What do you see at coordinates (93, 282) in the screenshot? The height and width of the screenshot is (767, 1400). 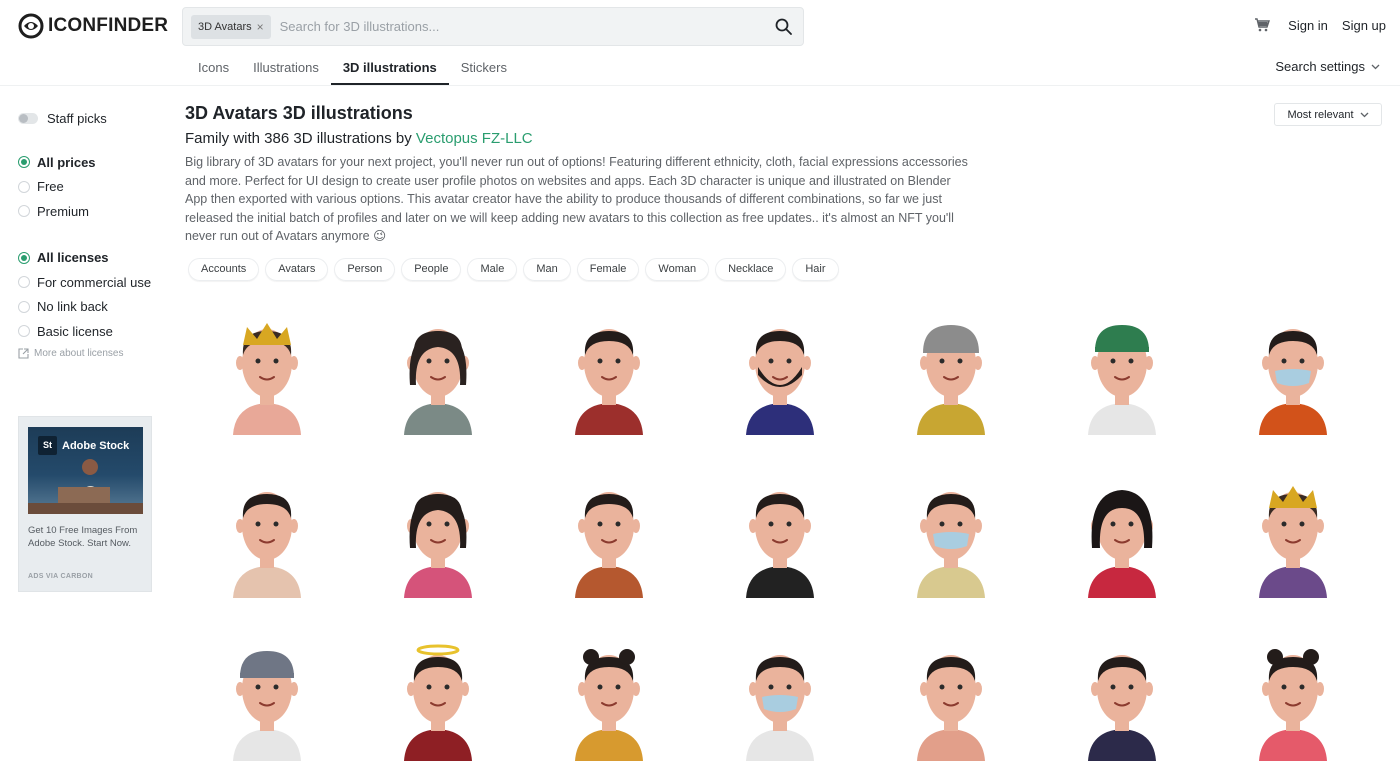 I see `radio-commercial-use: For commercial use` at bounding box center [93, 282].